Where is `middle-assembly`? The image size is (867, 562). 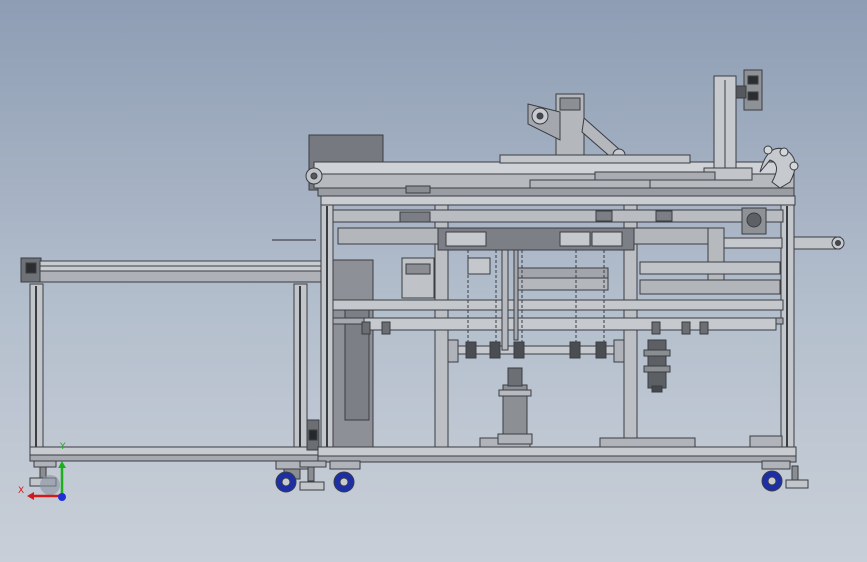 middle-assembly is located at coordinates (591, 271).